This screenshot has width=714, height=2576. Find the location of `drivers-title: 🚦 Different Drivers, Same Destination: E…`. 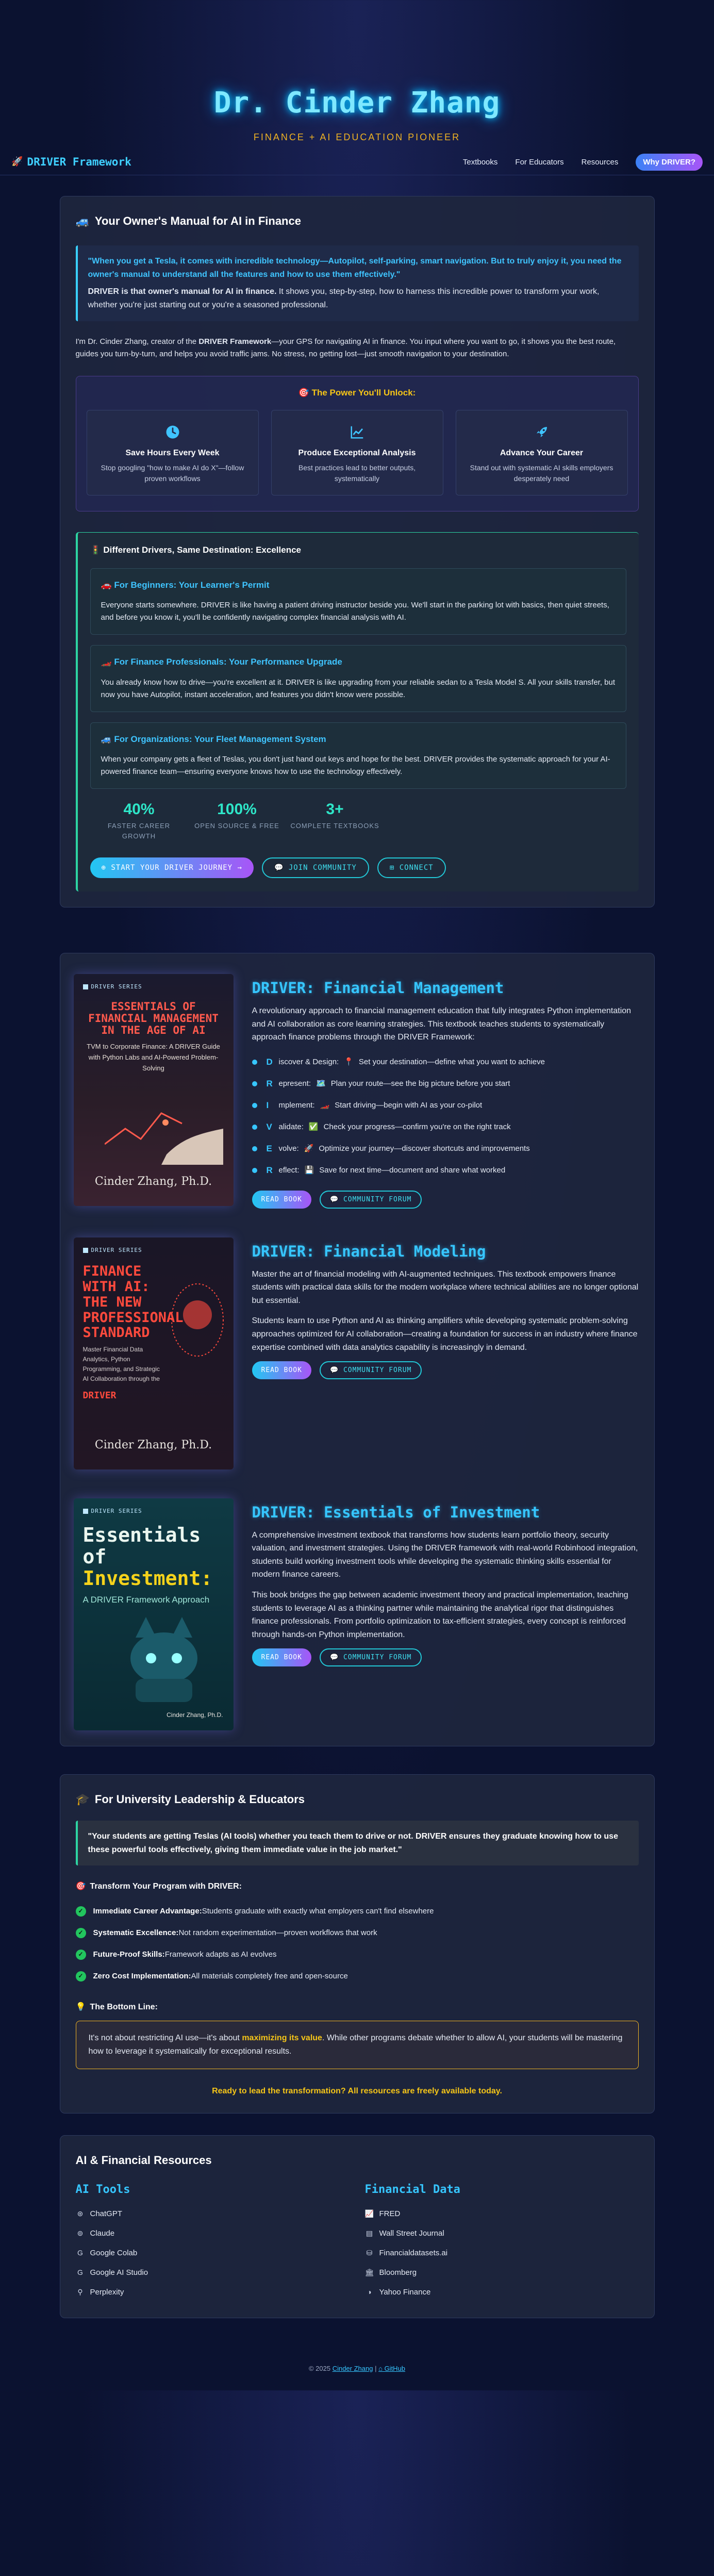

drivers-title: 🚦 Different Drivers, Same Destination: E… is located at coordinates (196, 549).